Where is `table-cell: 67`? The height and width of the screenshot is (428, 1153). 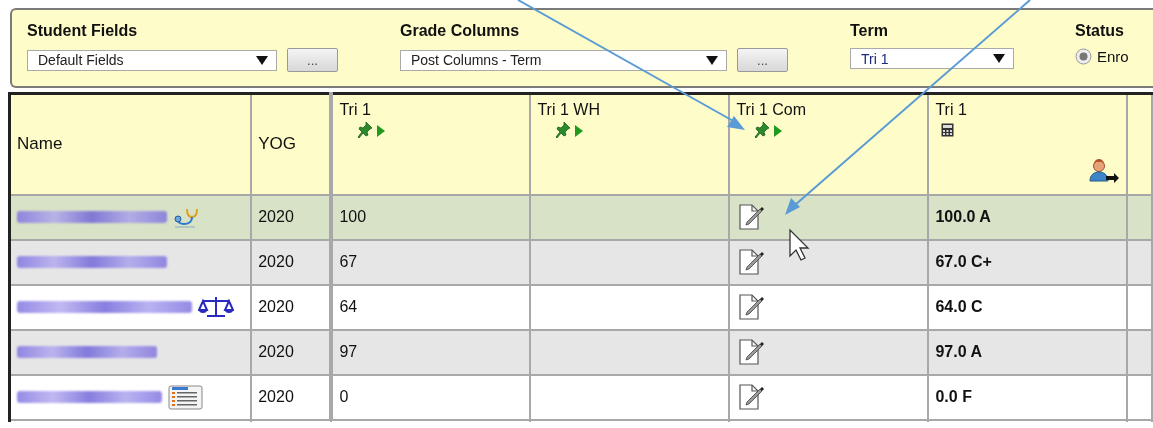 table-cell: 67 is located at coordinates (431, 262).